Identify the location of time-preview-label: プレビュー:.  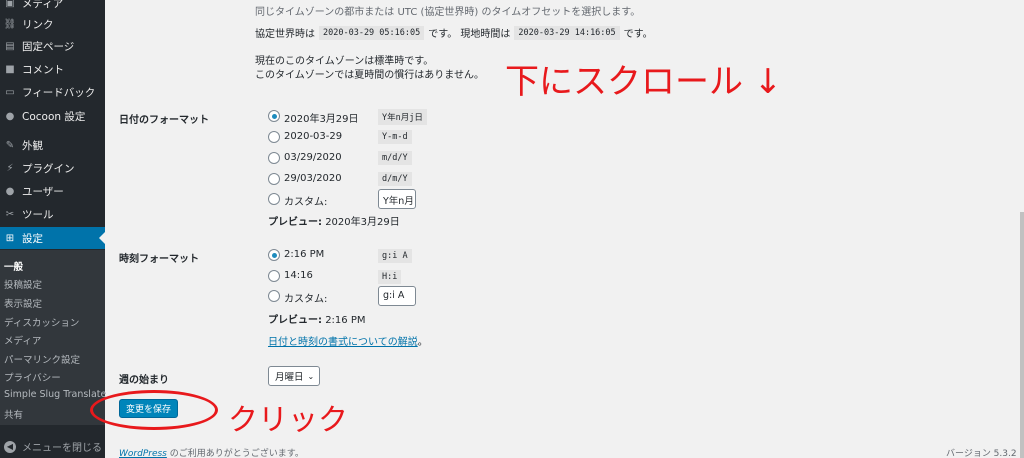
(295, 320).